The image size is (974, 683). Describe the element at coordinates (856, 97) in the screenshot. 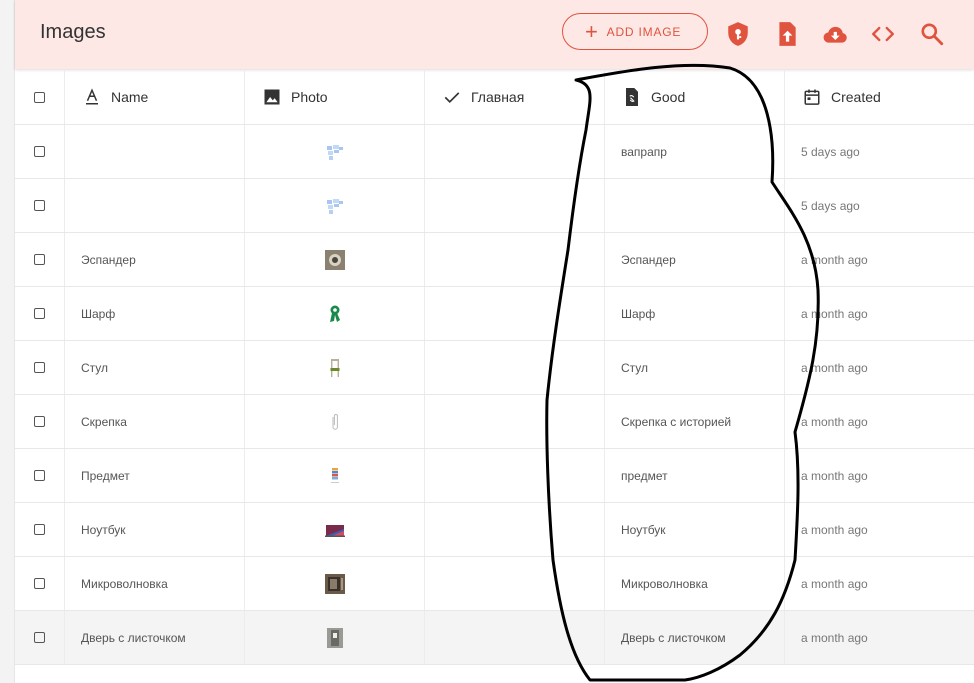

I see `column-label-created: Created` at that location.